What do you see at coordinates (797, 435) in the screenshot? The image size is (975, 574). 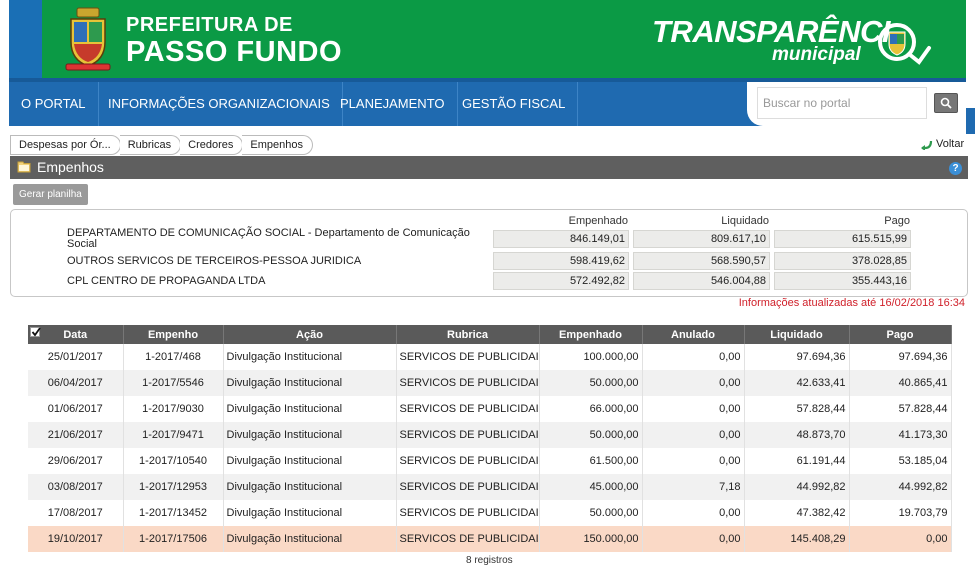 I see `table-cell: 48.873,70` at bounding box center [797, 435].